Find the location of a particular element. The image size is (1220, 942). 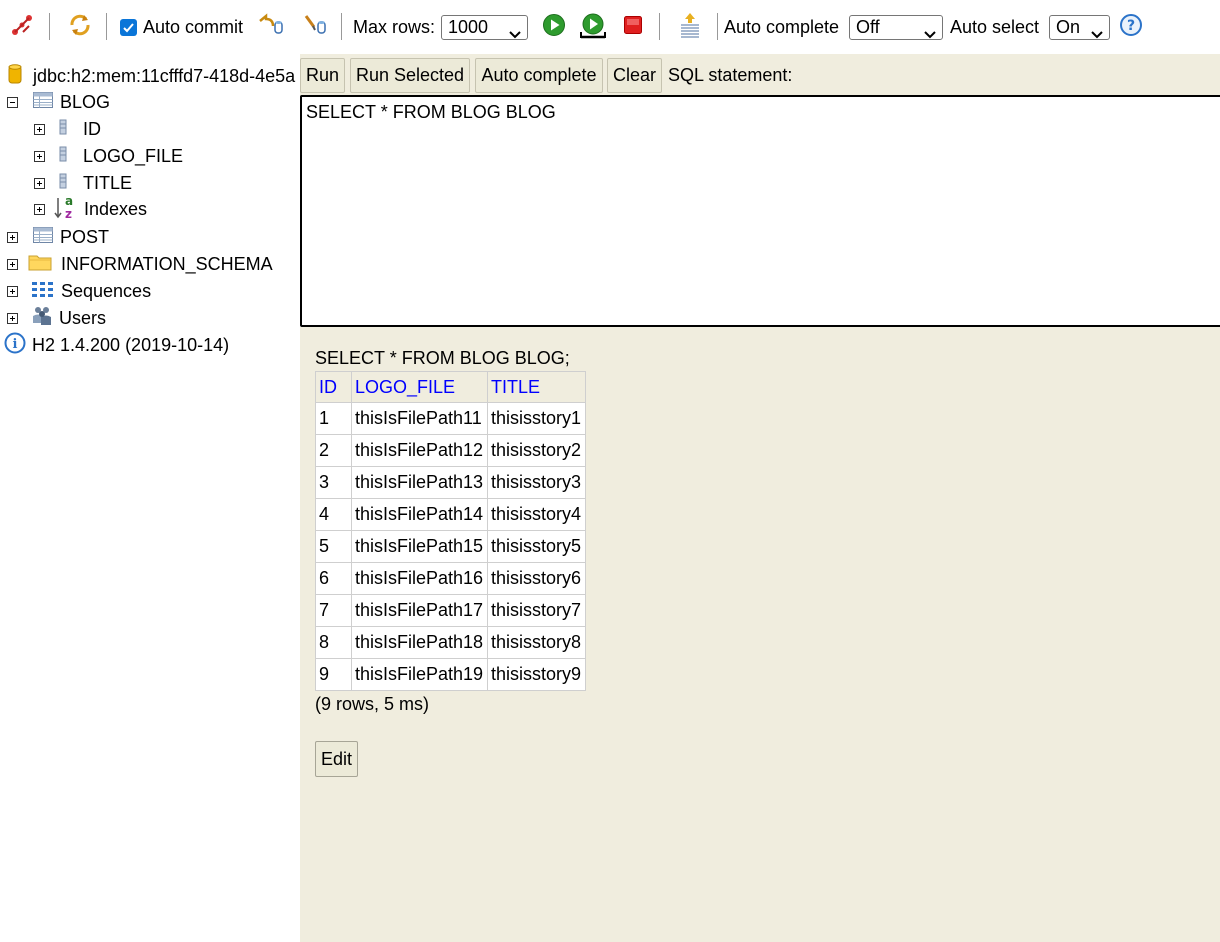

sql-text: SELECT * FROM BLOG BLOG is located at coordinates (431, 112).